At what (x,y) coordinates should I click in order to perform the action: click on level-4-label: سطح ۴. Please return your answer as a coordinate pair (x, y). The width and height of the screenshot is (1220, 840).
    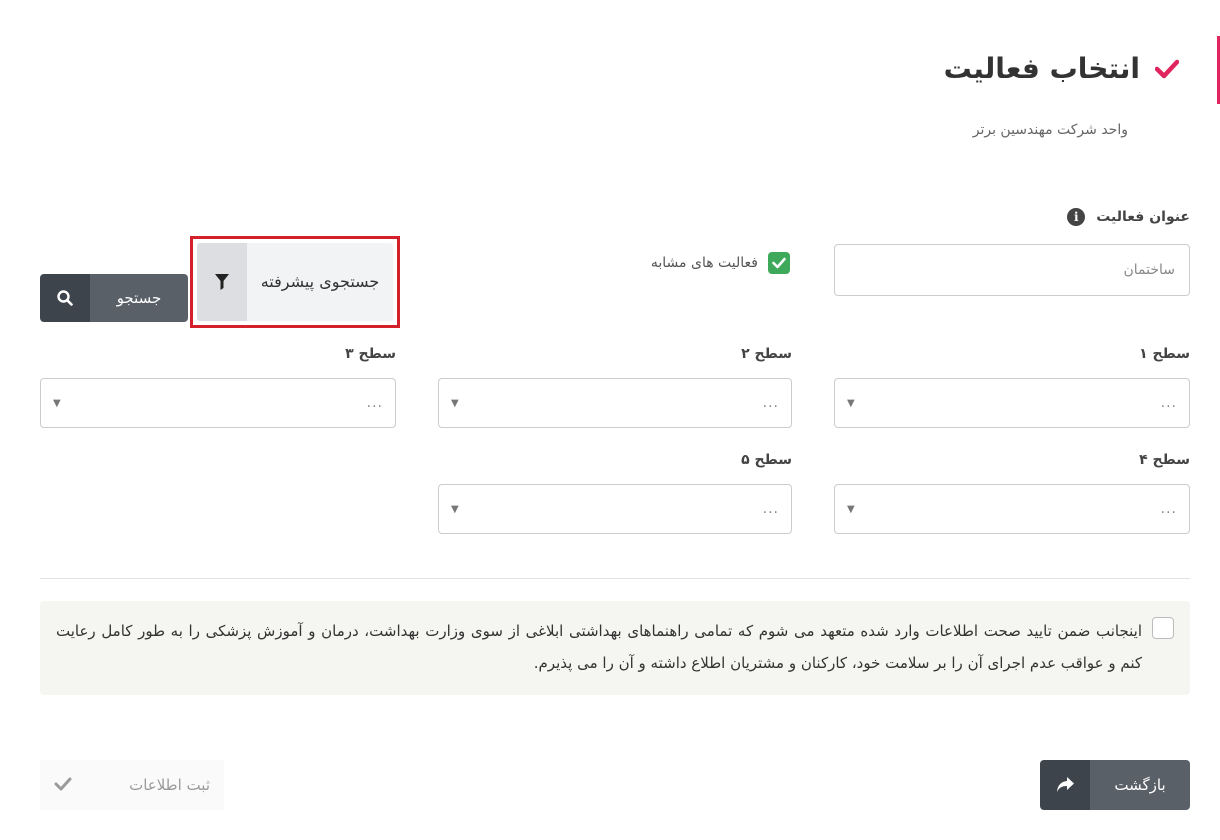
    Looking at the image, I should click on (1164, 460).